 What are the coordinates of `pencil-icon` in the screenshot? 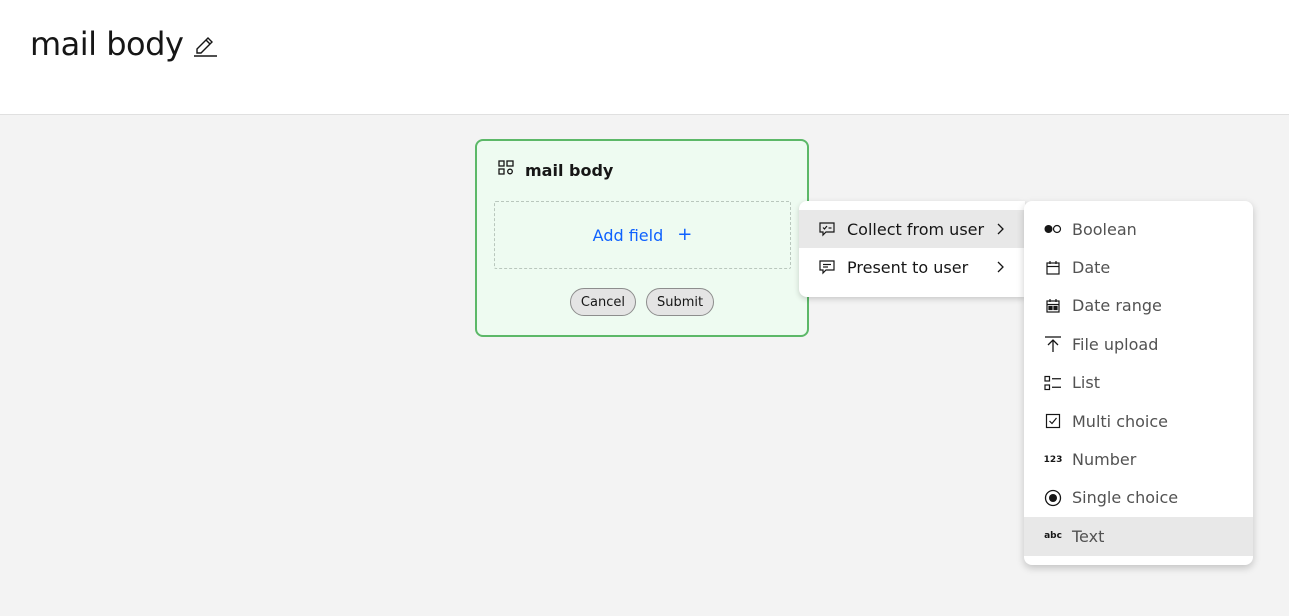 It's located at (205, 46).